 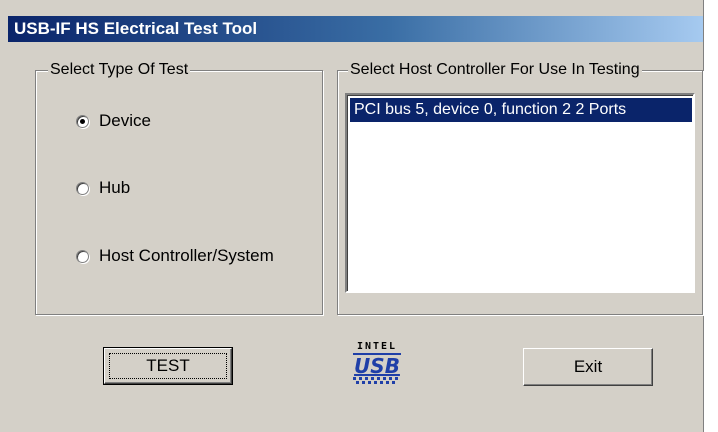 I want to click on test-button-label: TEST, so click(x=168, y=365).